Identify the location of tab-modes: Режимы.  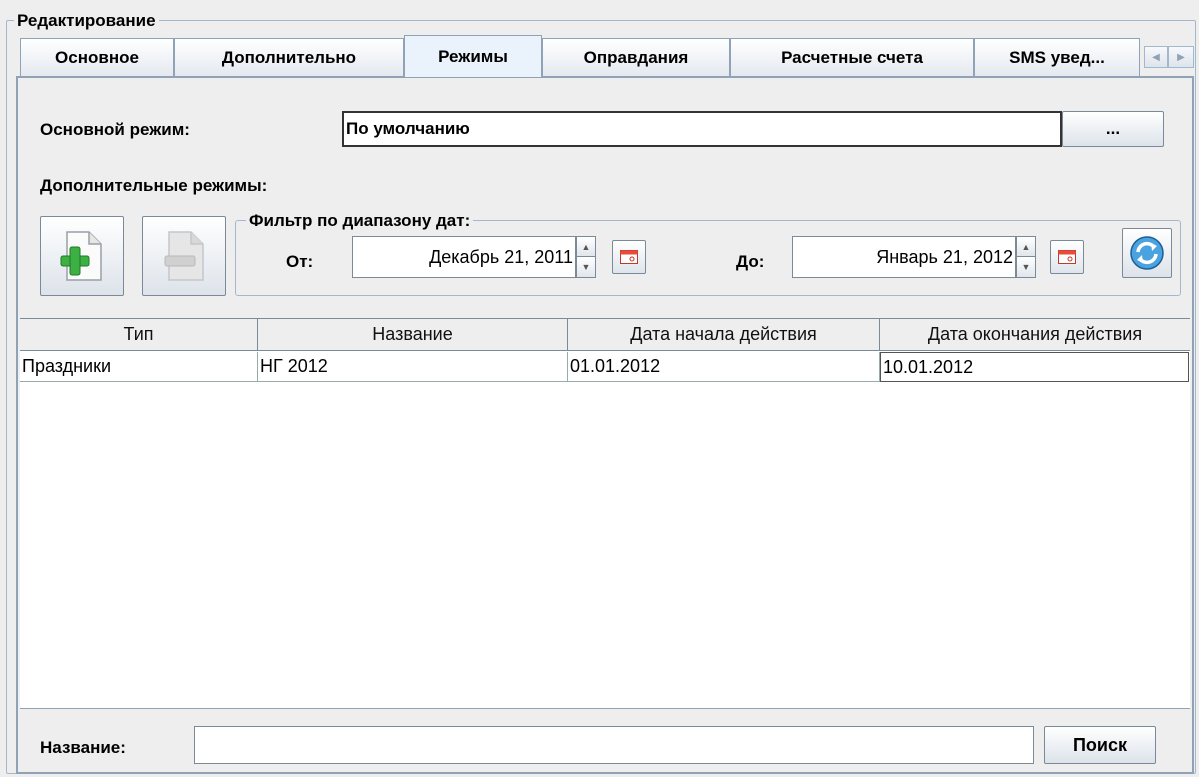
(473, 56).